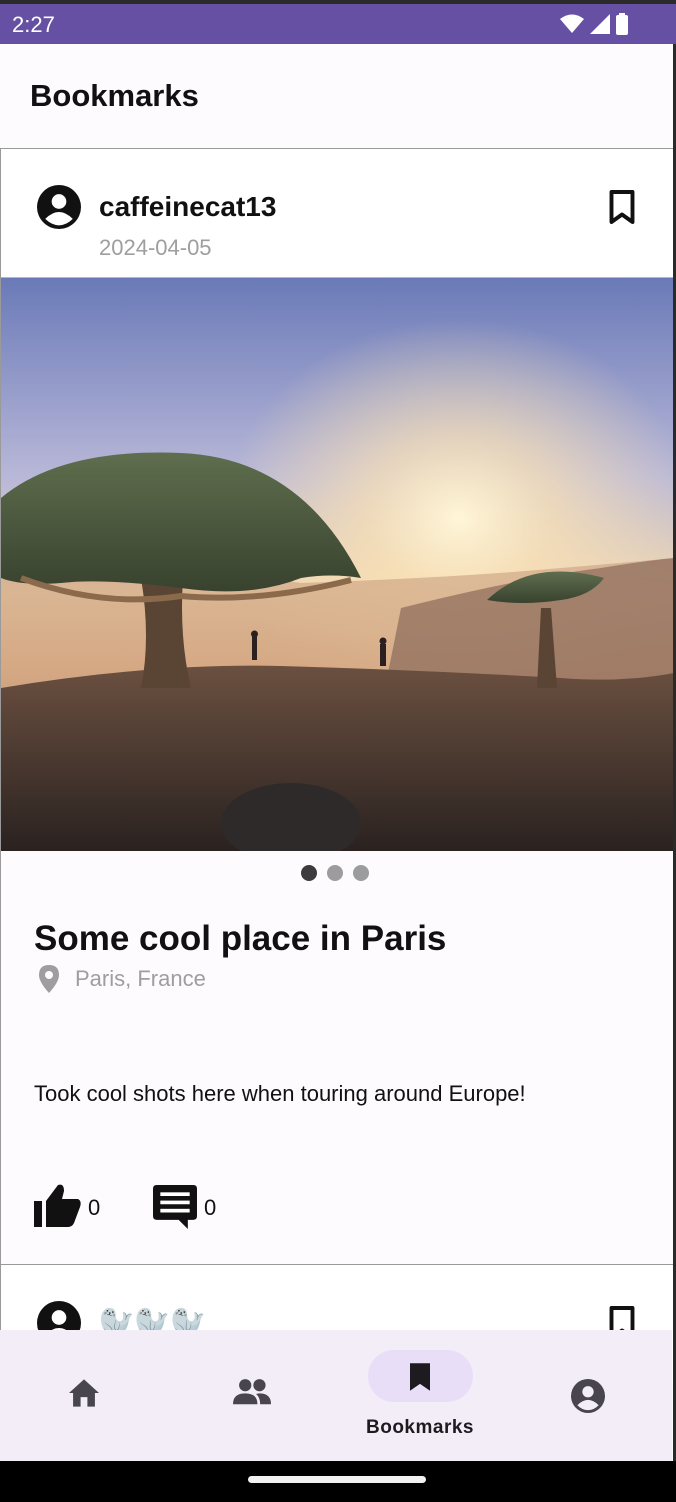 The height and width of the screenshot is (1502, 676). I want to click on nav-item-friends, so click(252, 1395).